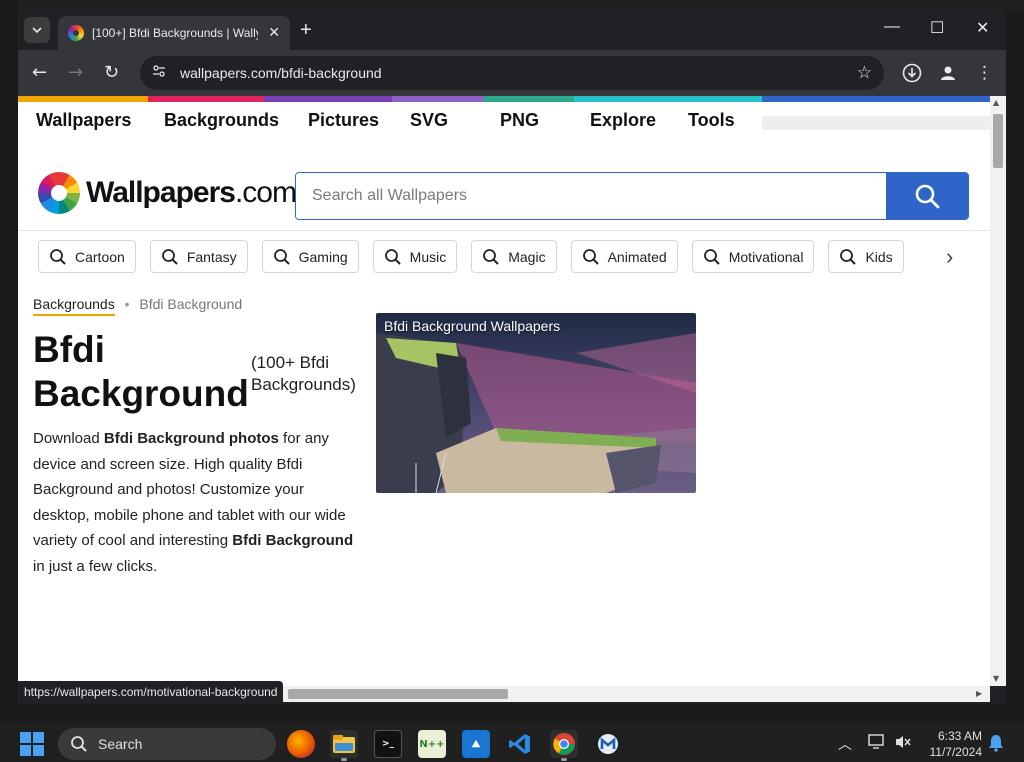  Describe the element at coordinates (111, 72) in the screenshot. I see `reload-icon: ↻` at that location.